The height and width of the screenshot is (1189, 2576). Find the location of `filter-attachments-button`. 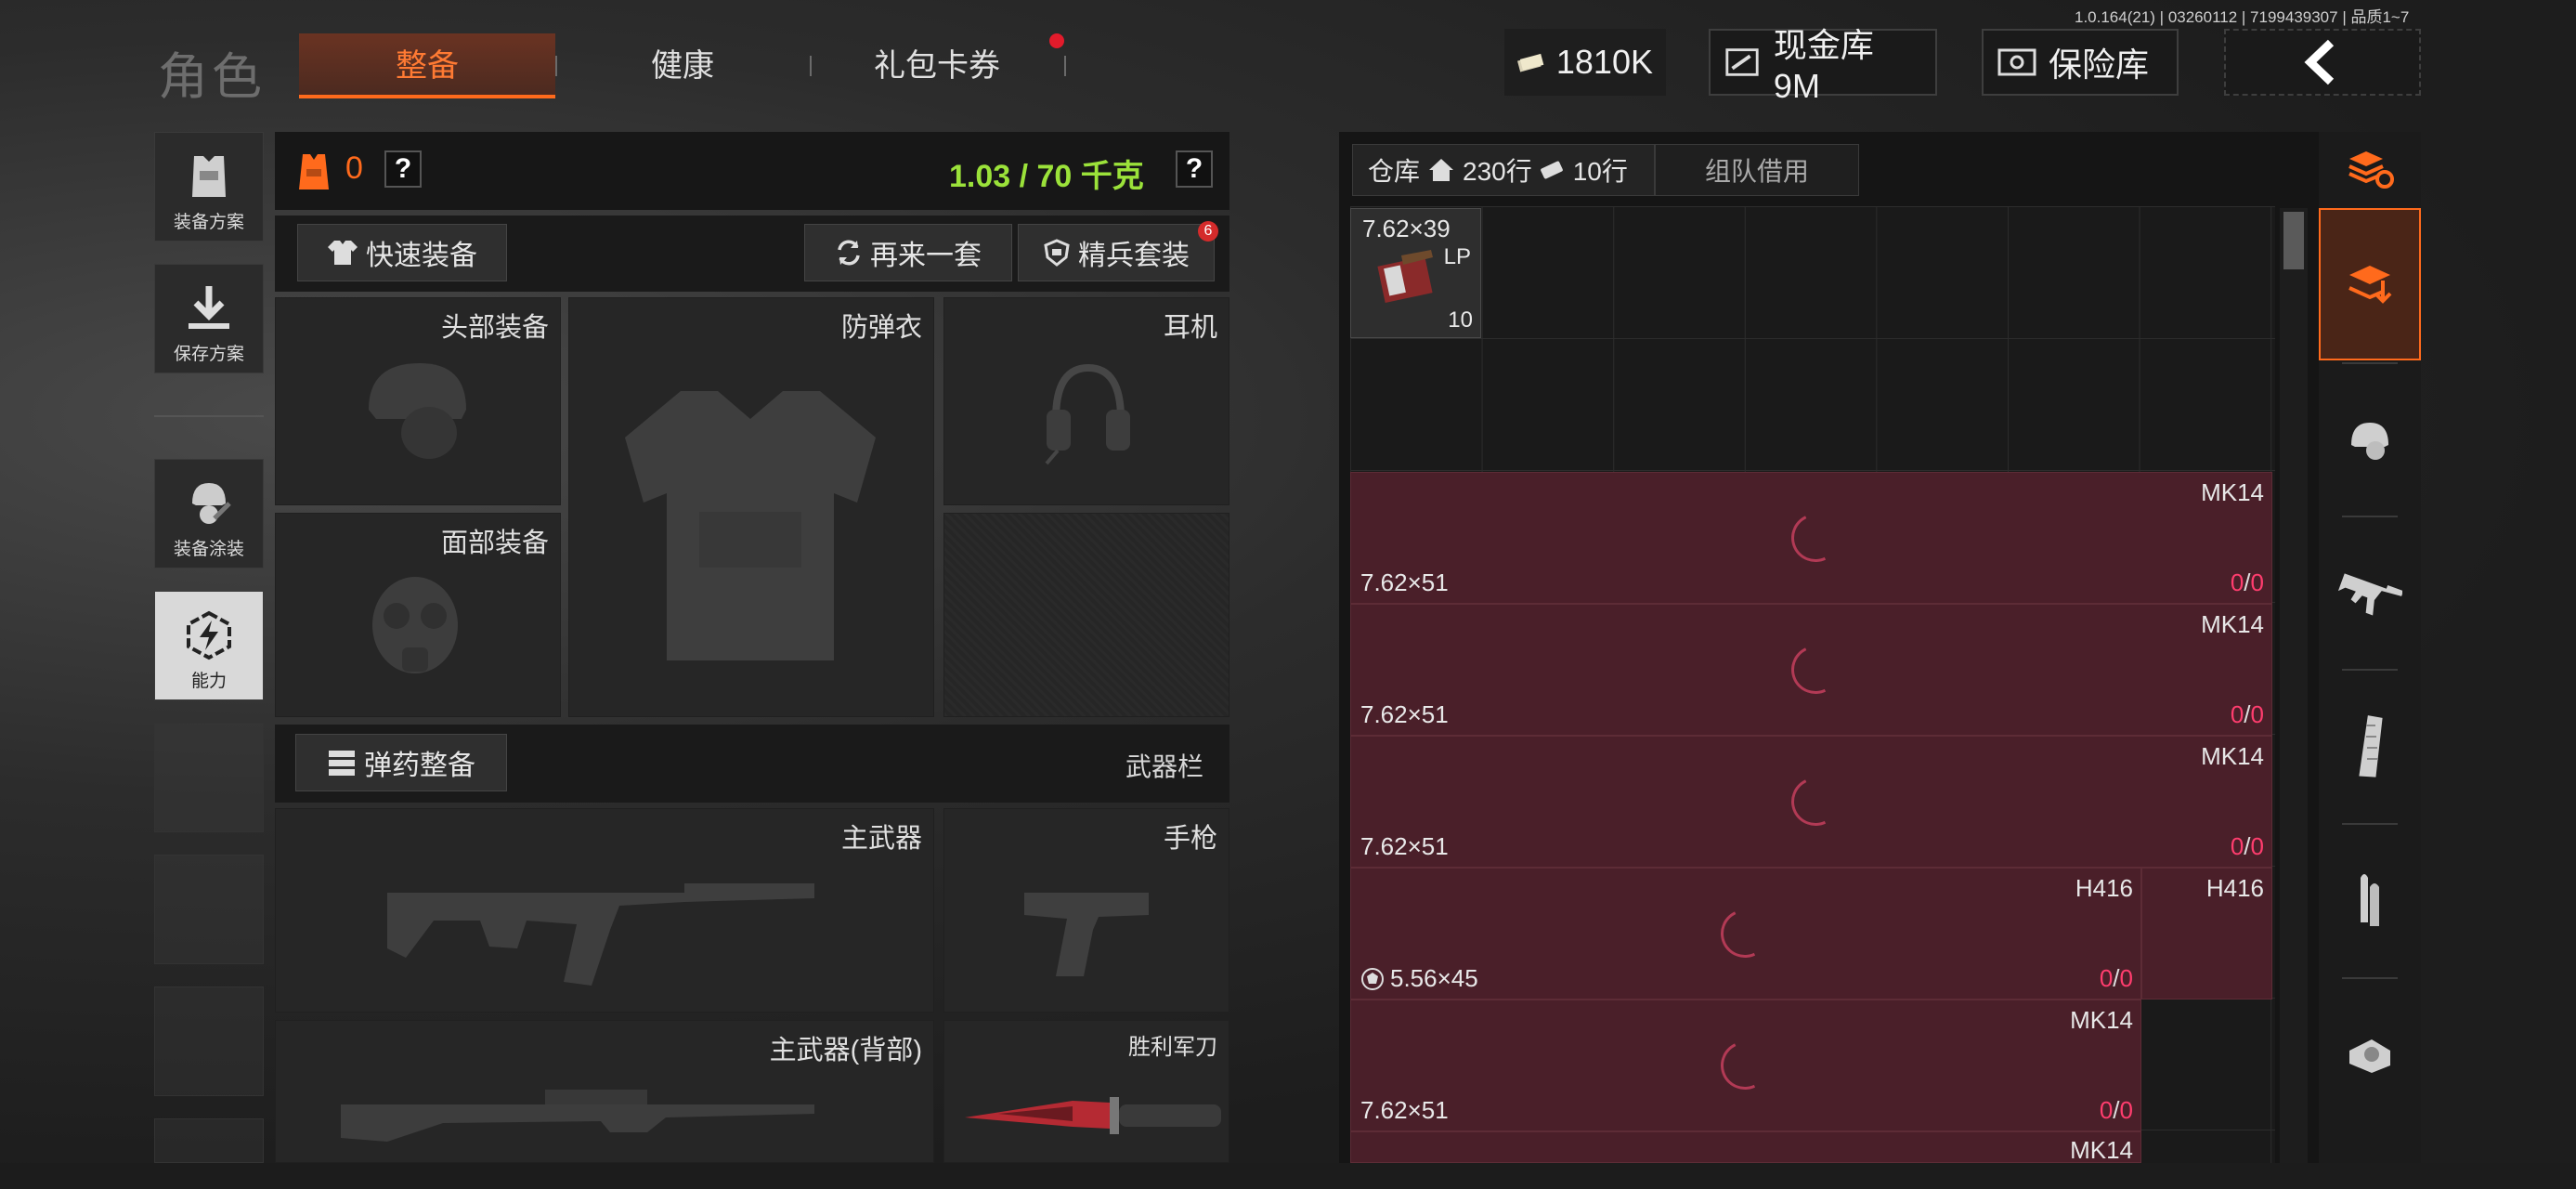

filter-attachments-button is located at coordinates (2370, 1055).